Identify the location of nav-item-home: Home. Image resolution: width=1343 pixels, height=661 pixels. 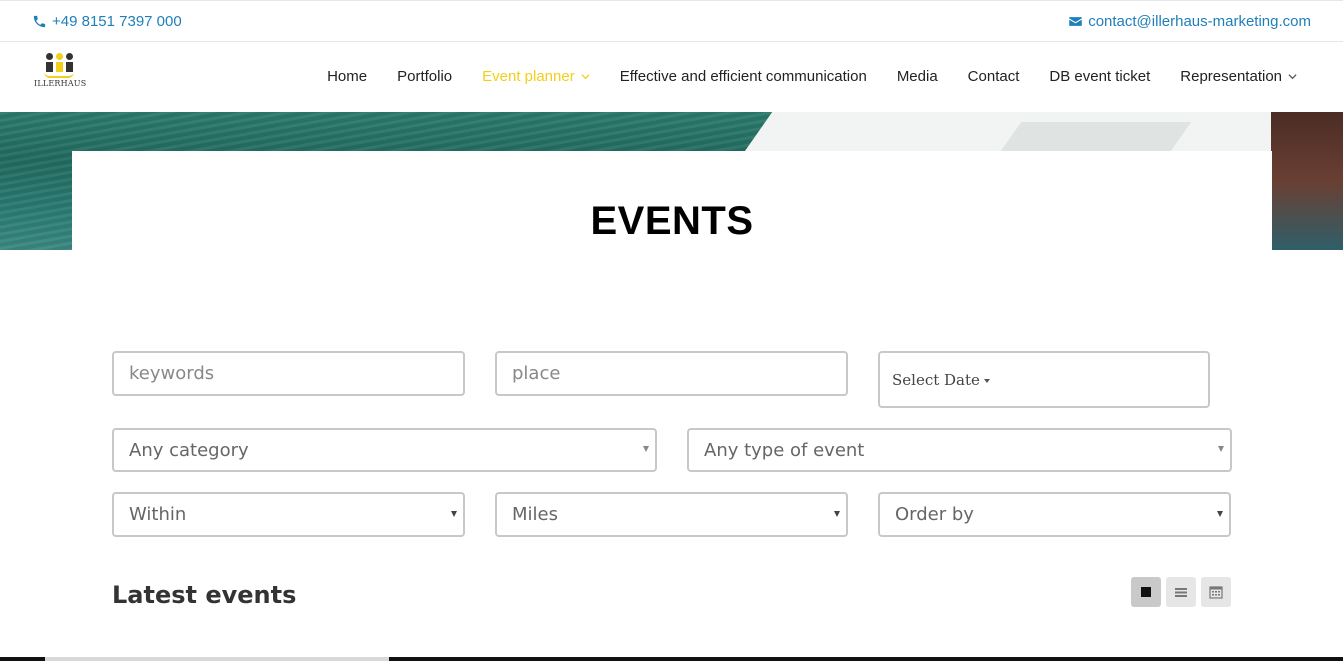
(347, 76).